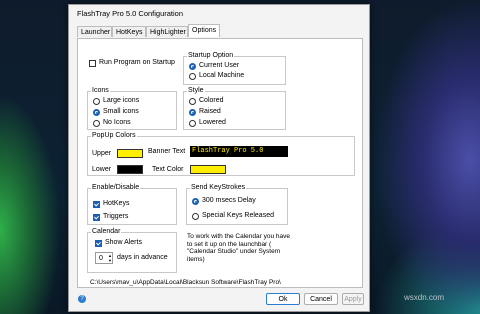 The image size is (480, 314). I want to click on lowered-radio, so click(192, 123).